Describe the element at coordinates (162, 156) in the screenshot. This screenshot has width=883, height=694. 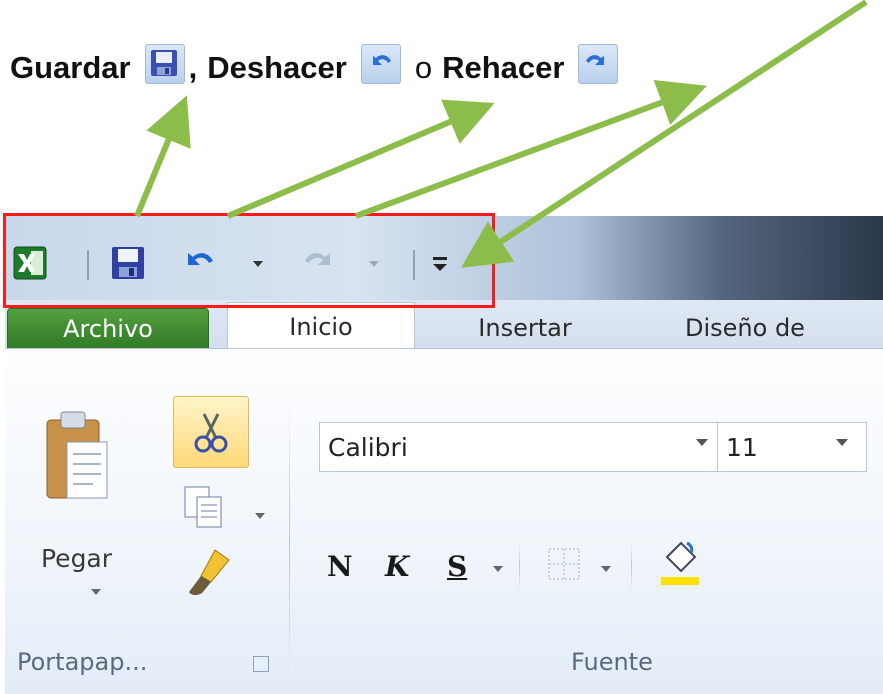
I see `arrow-to-save` at that location.